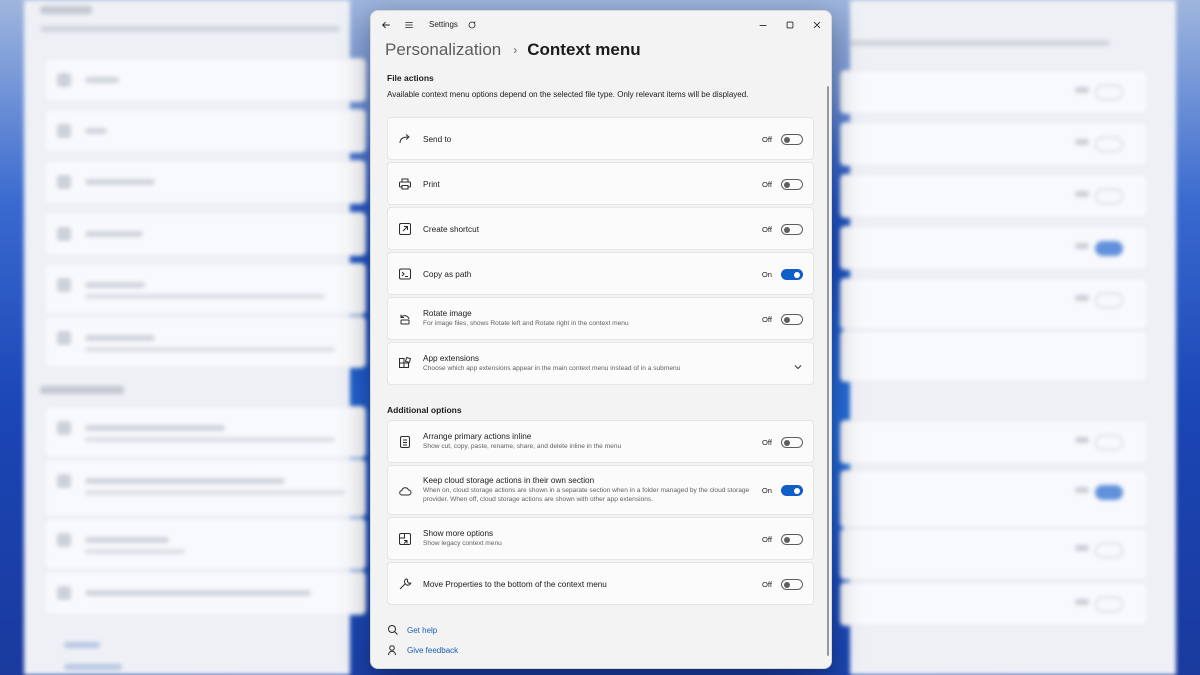 This screenshot has width=1200, height=675. I want to click on title-bar: Settings, so click(601, 25).